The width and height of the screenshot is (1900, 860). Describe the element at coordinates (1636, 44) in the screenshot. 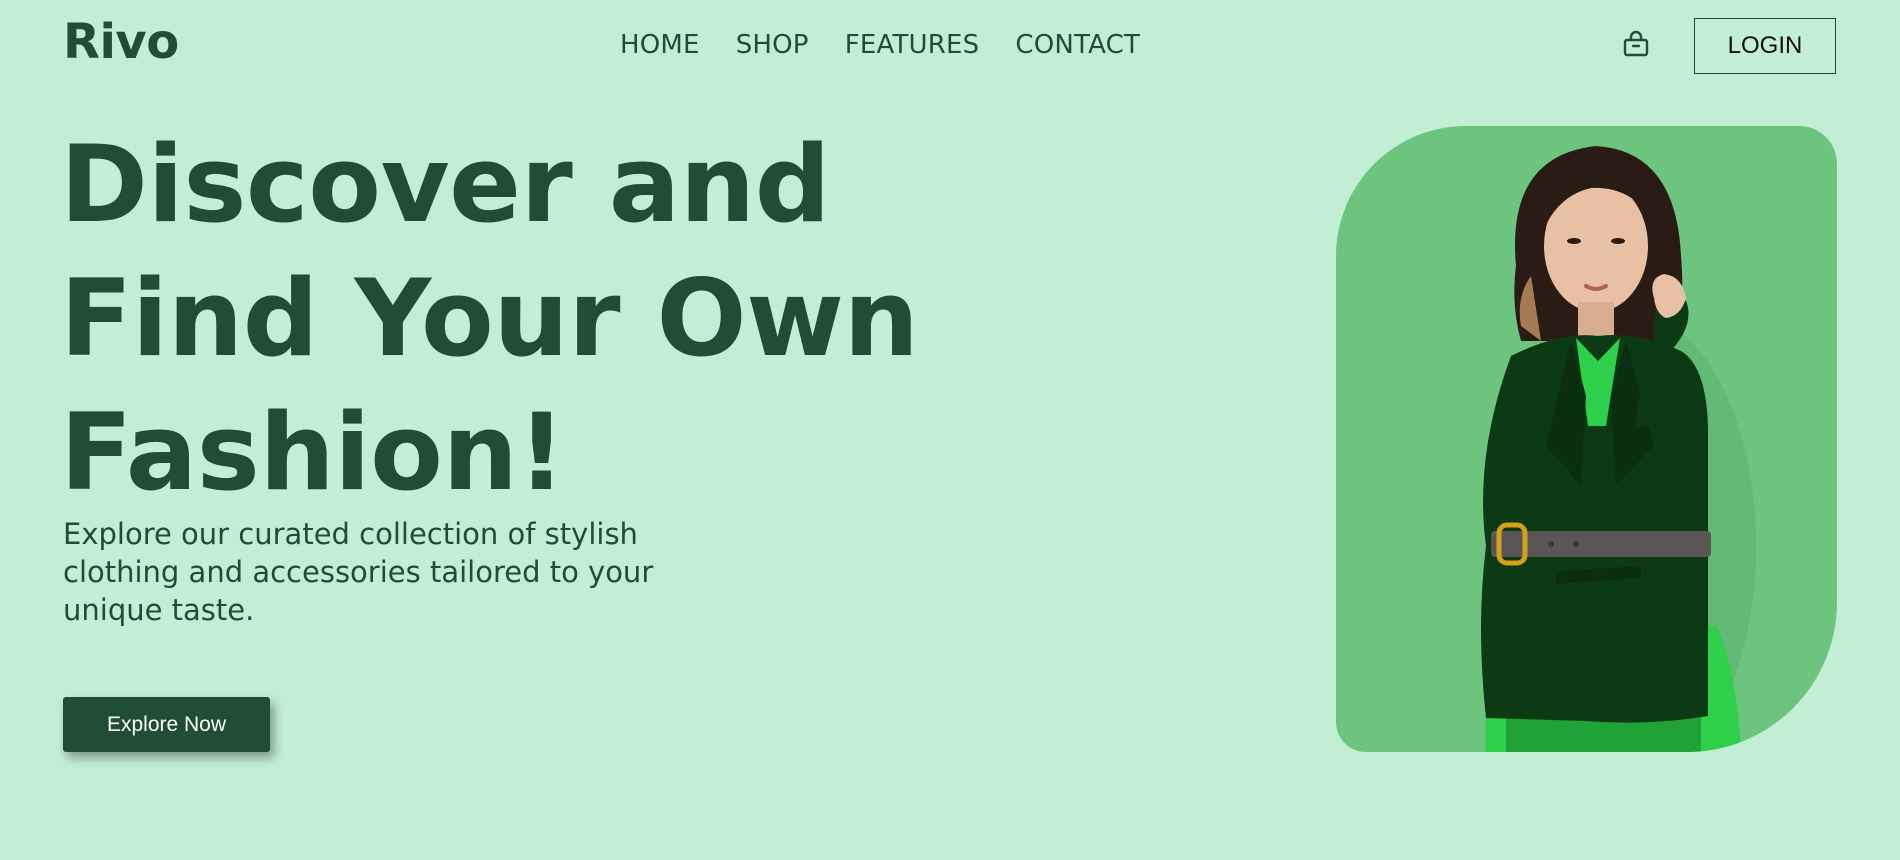

I see `shopping-bag-icon` at that location.